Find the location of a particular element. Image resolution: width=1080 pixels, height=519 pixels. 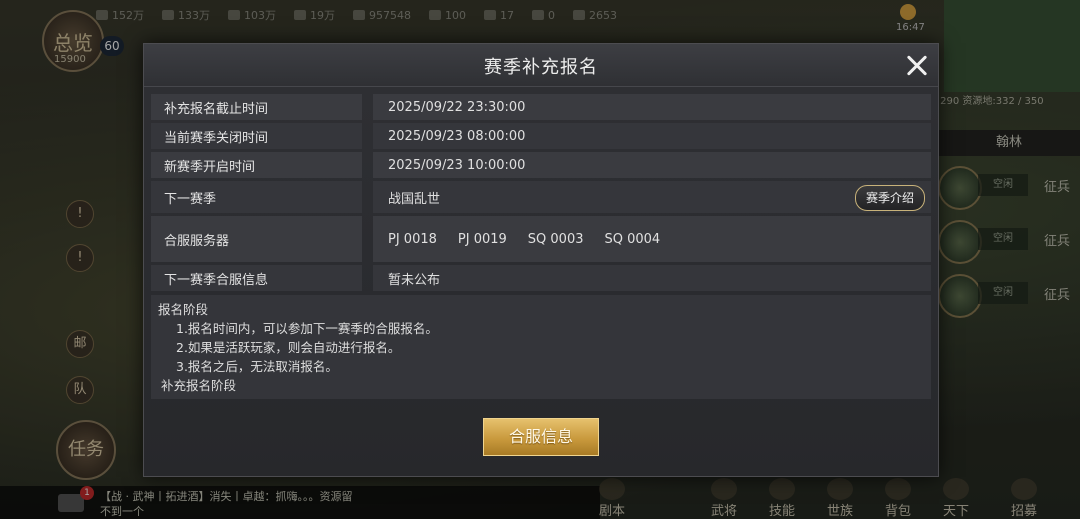

row-value: 暂未公布 is located at coordinates (652, 278).